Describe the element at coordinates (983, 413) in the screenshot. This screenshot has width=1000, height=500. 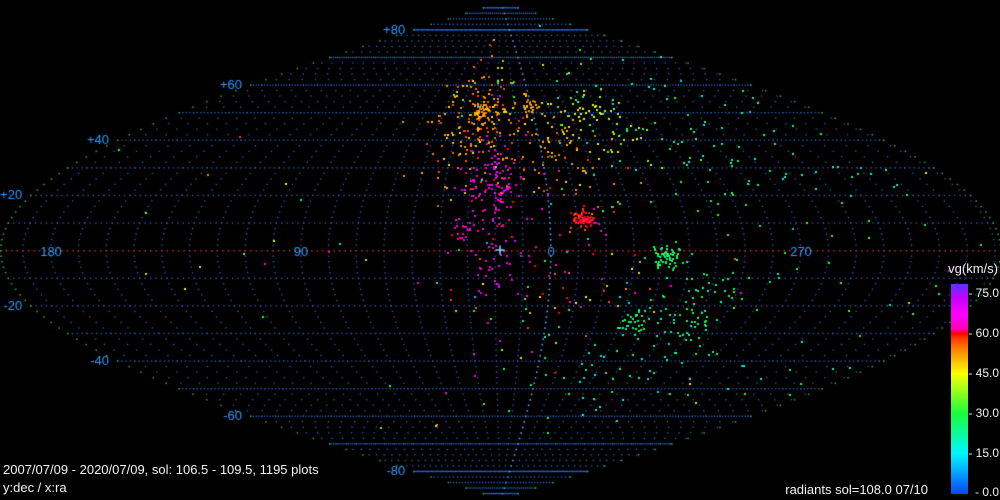
I see `colorbar-tick-30: - 30.0` at that location.